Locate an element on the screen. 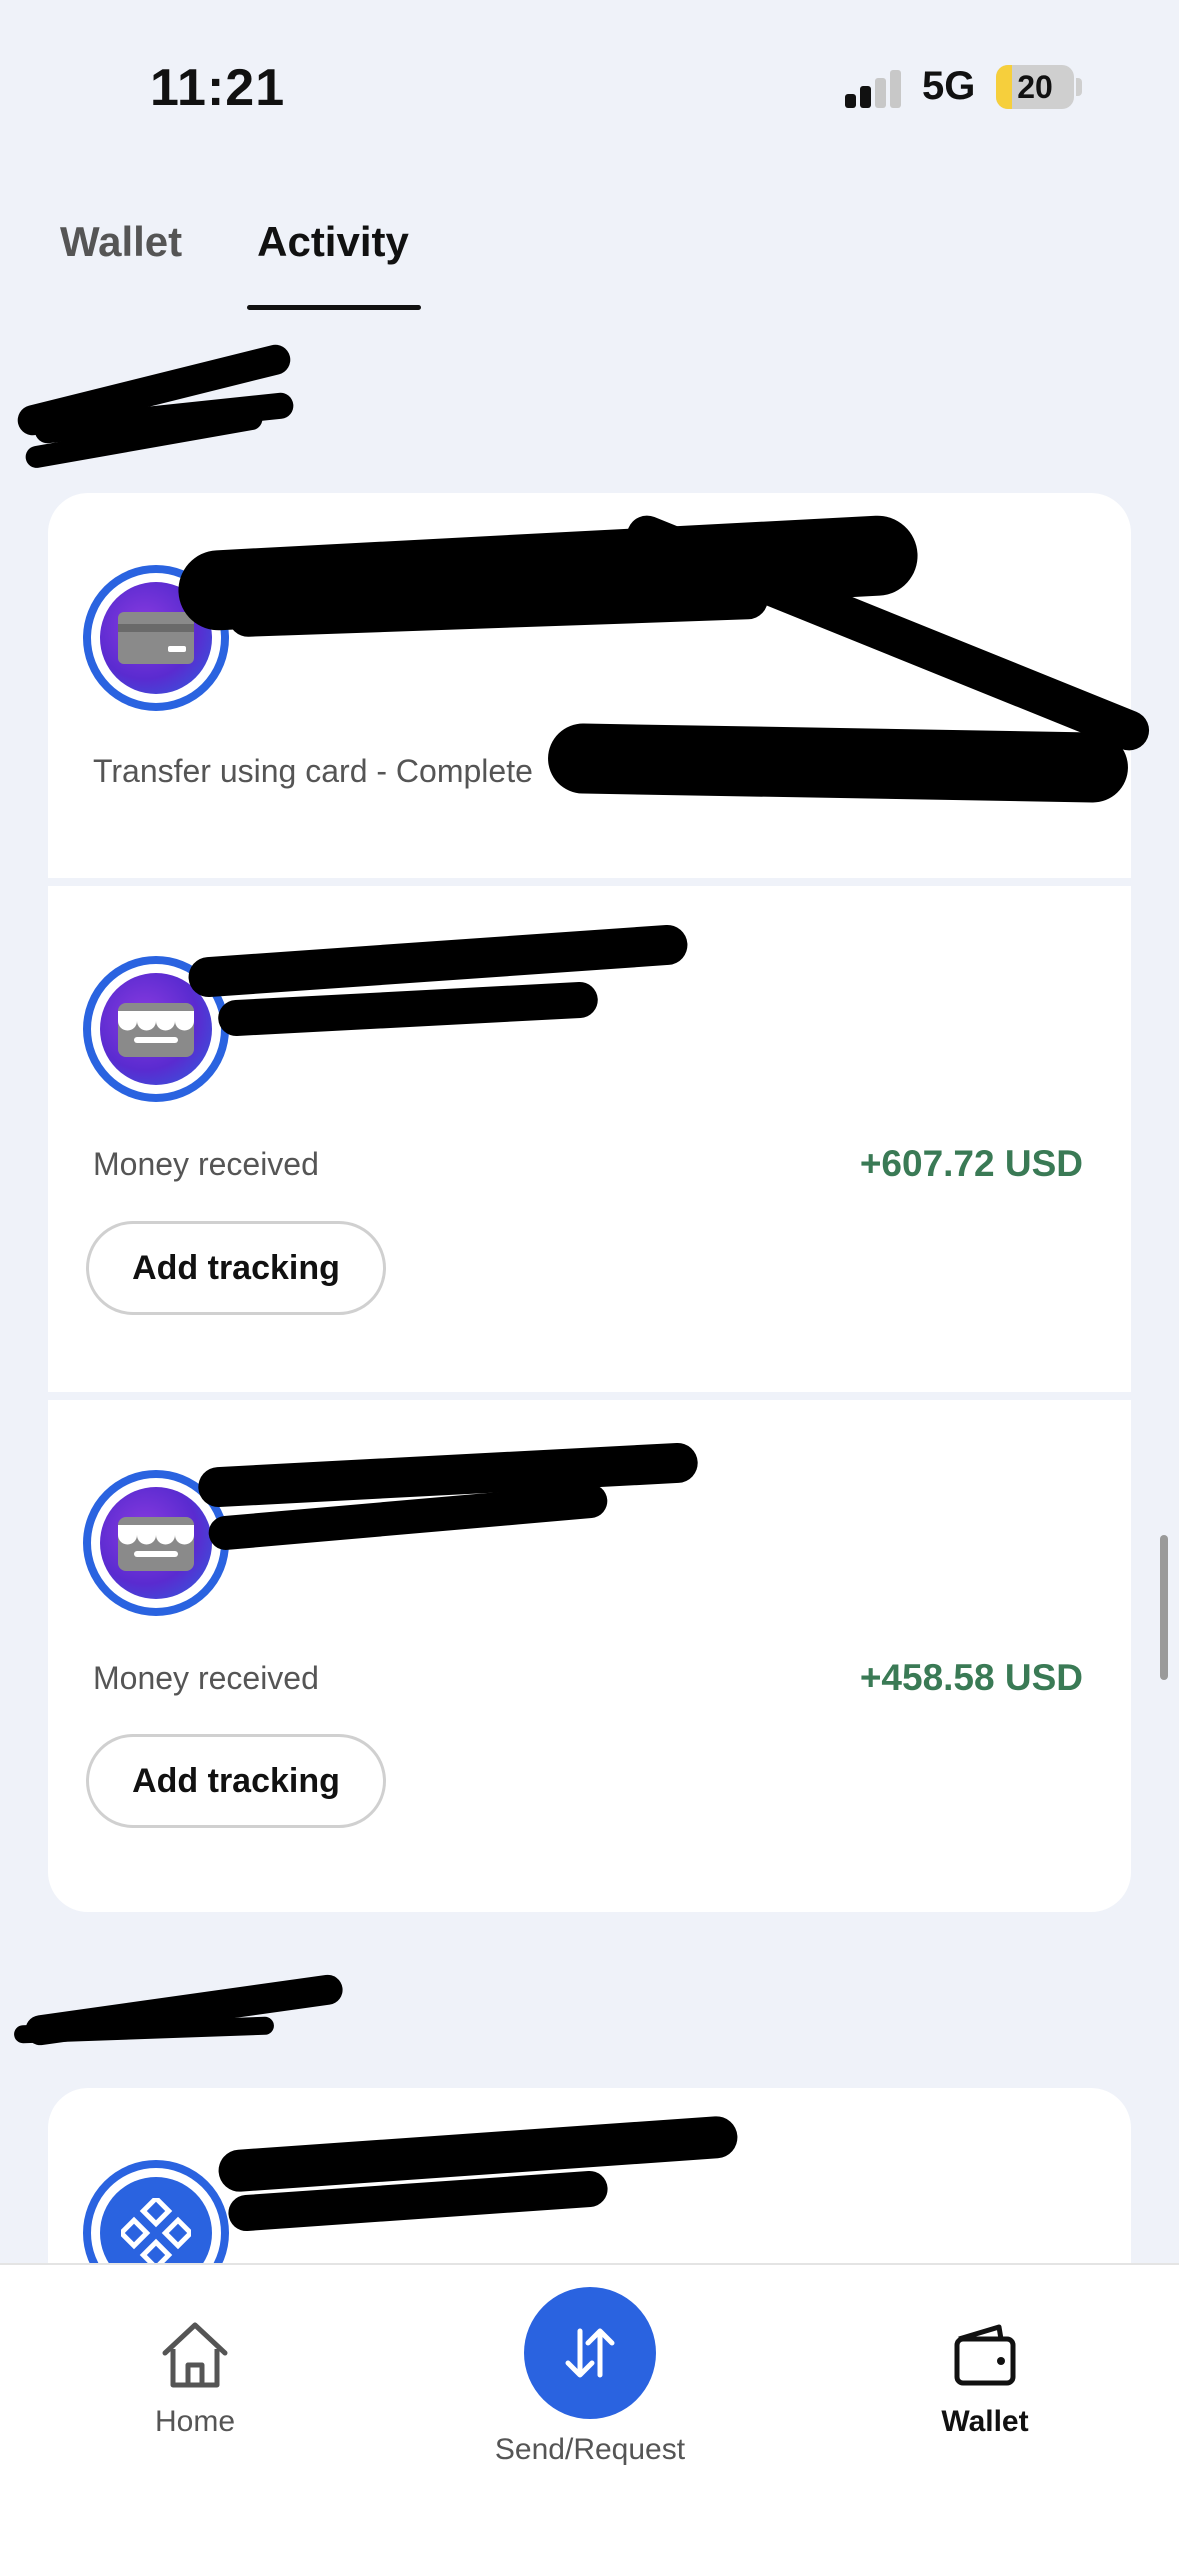 The width and height of the screenshot is (1179, 2556). nav-home: Home is located at coordinates (195, 2352).